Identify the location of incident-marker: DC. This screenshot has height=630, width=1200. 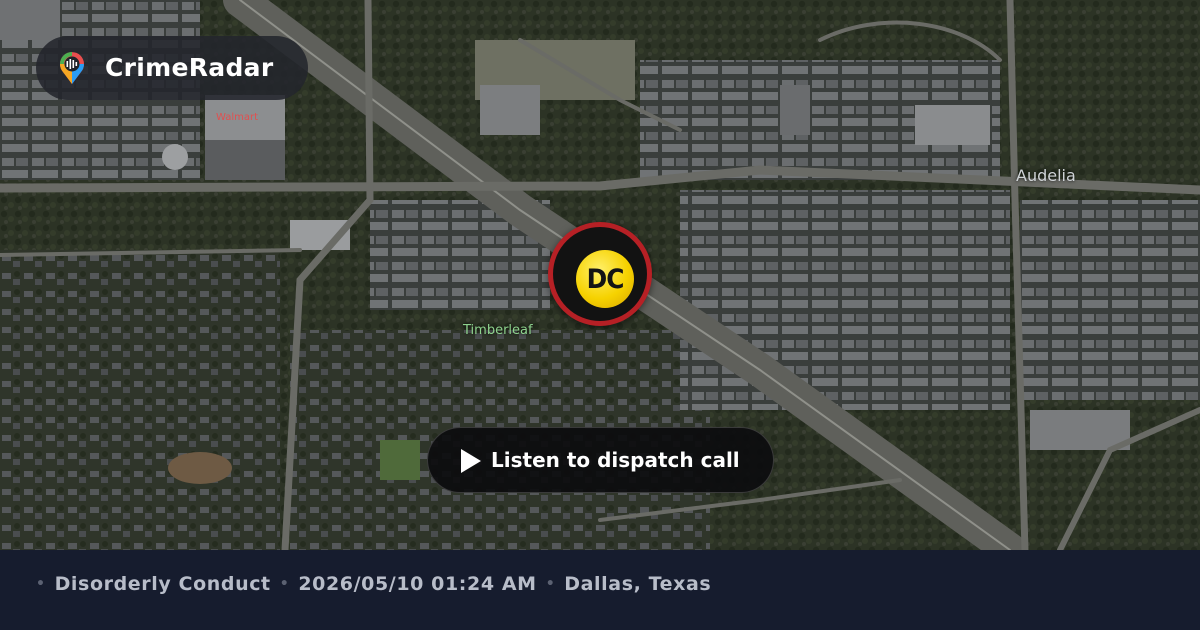
(600, 274).